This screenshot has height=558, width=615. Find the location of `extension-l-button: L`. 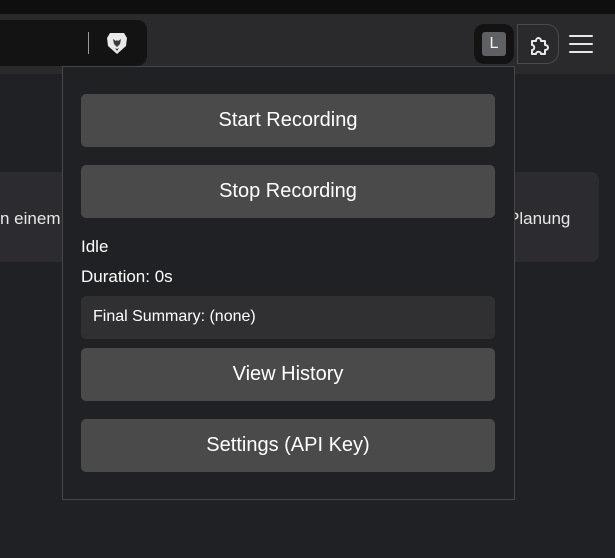

extension-l-button: L is located at coordinates (494, 44).